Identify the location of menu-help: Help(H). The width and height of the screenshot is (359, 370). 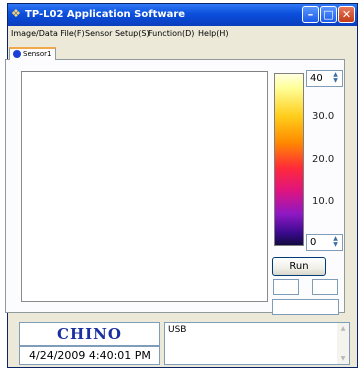
(213, 34).